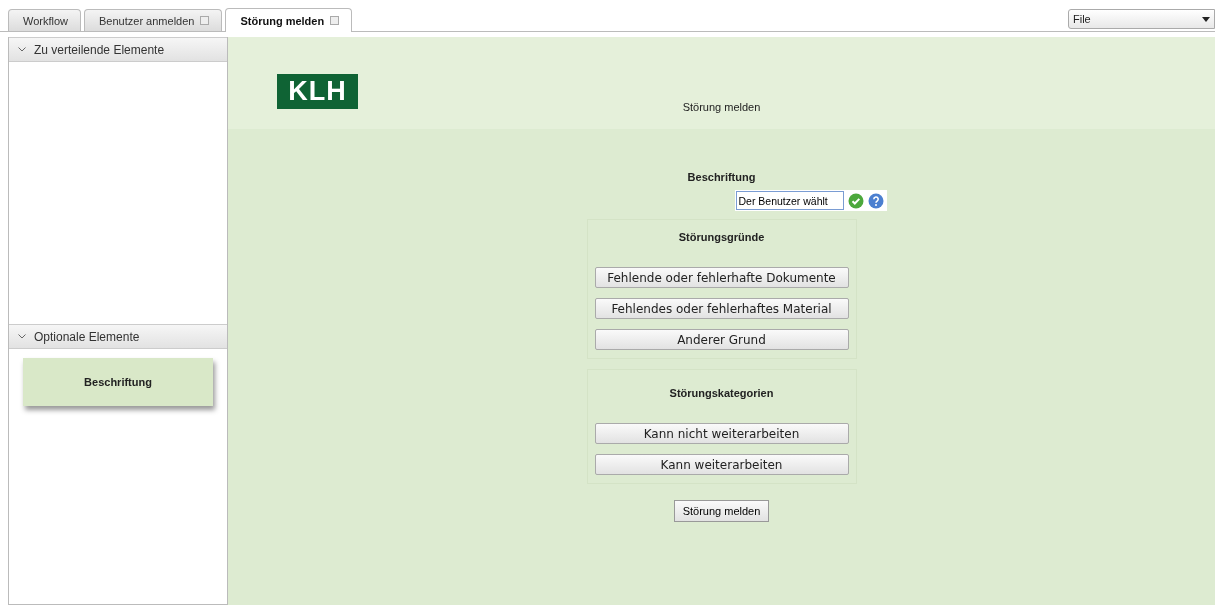 The width and height of the screenshot is (1215, 605). Describe the element at coordinates (721, 433) in the screenshot. I see `option-button: Kann nicht weiterarbeiten` at that location.